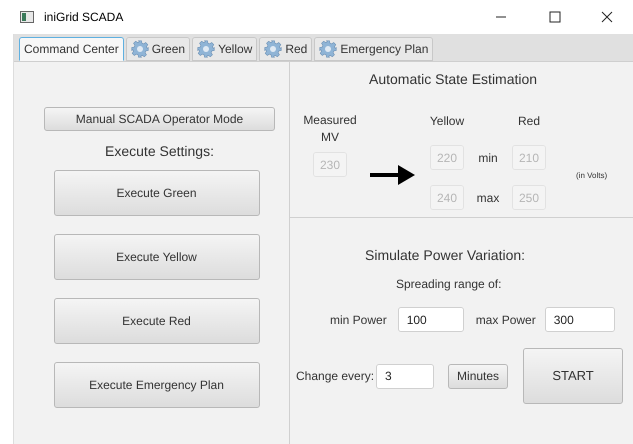 The image size is (633, 444). I want to click on input-field: 100, so click(431, 319).